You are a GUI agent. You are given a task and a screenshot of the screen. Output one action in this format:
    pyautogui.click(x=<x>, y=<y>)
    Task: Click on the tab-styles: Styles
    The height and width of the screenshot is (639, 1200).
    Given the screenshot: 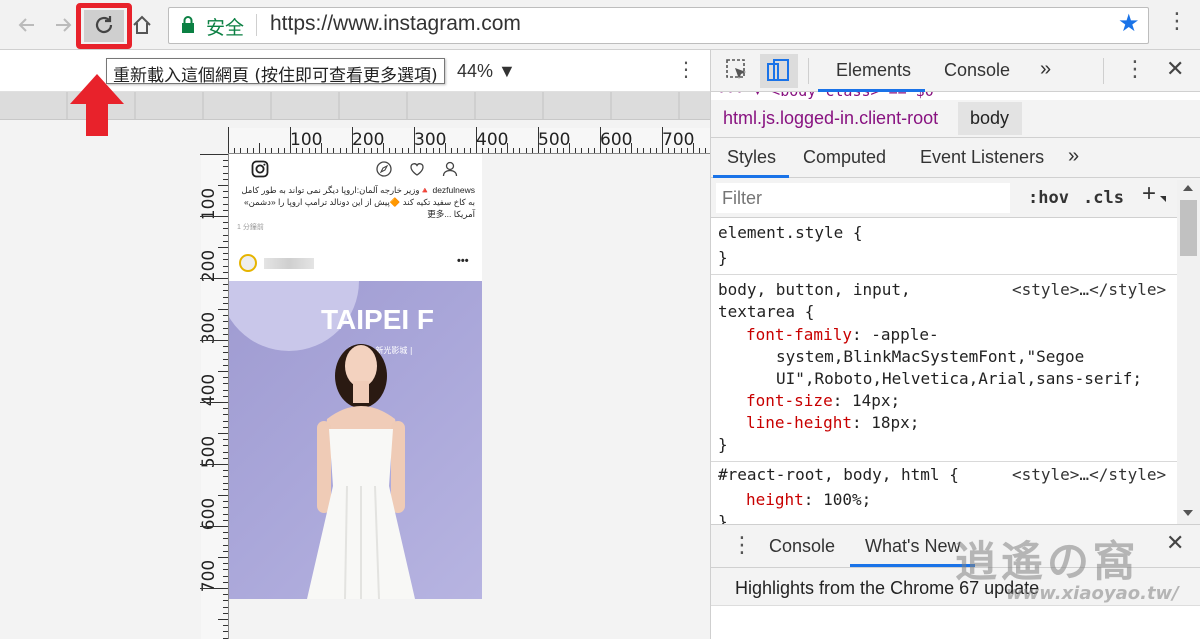 What is the action you would take?
    pyautogui.click(x=751, y=157)
    